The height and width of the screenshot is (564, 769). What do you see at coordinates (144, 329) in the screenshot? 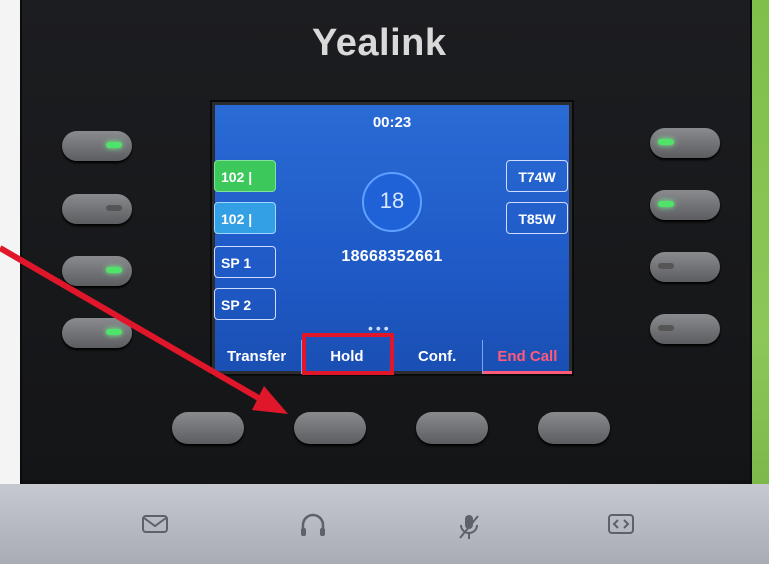
I see `annotation-arrow` at bounding box center [144, 329].